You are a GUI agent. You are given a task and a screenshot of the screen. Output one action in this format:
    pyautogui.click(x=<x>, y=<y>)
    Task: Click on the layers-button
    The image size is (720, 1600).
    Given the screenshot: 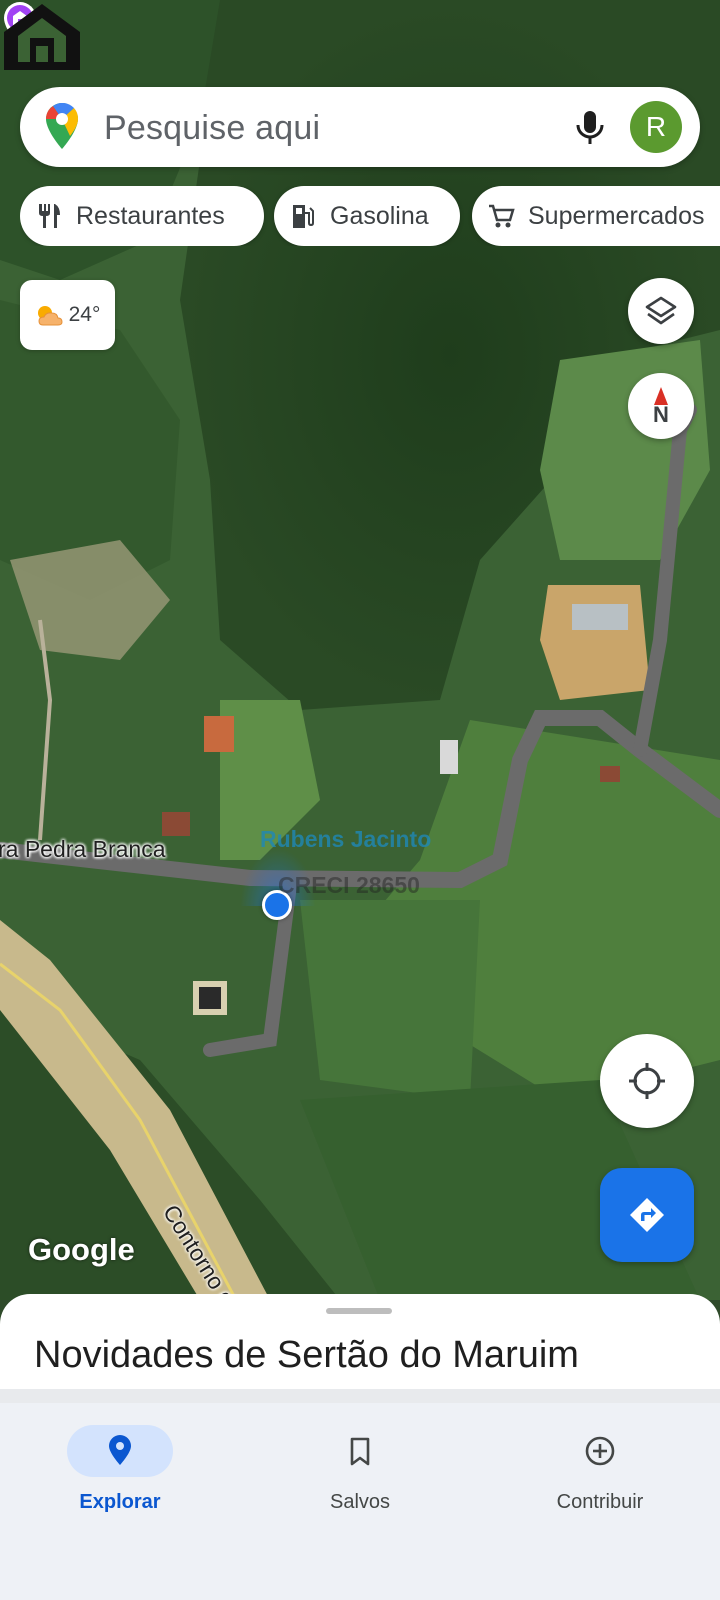 What is the action you would take?
    pyautogui.click(x=661, y=311)
    